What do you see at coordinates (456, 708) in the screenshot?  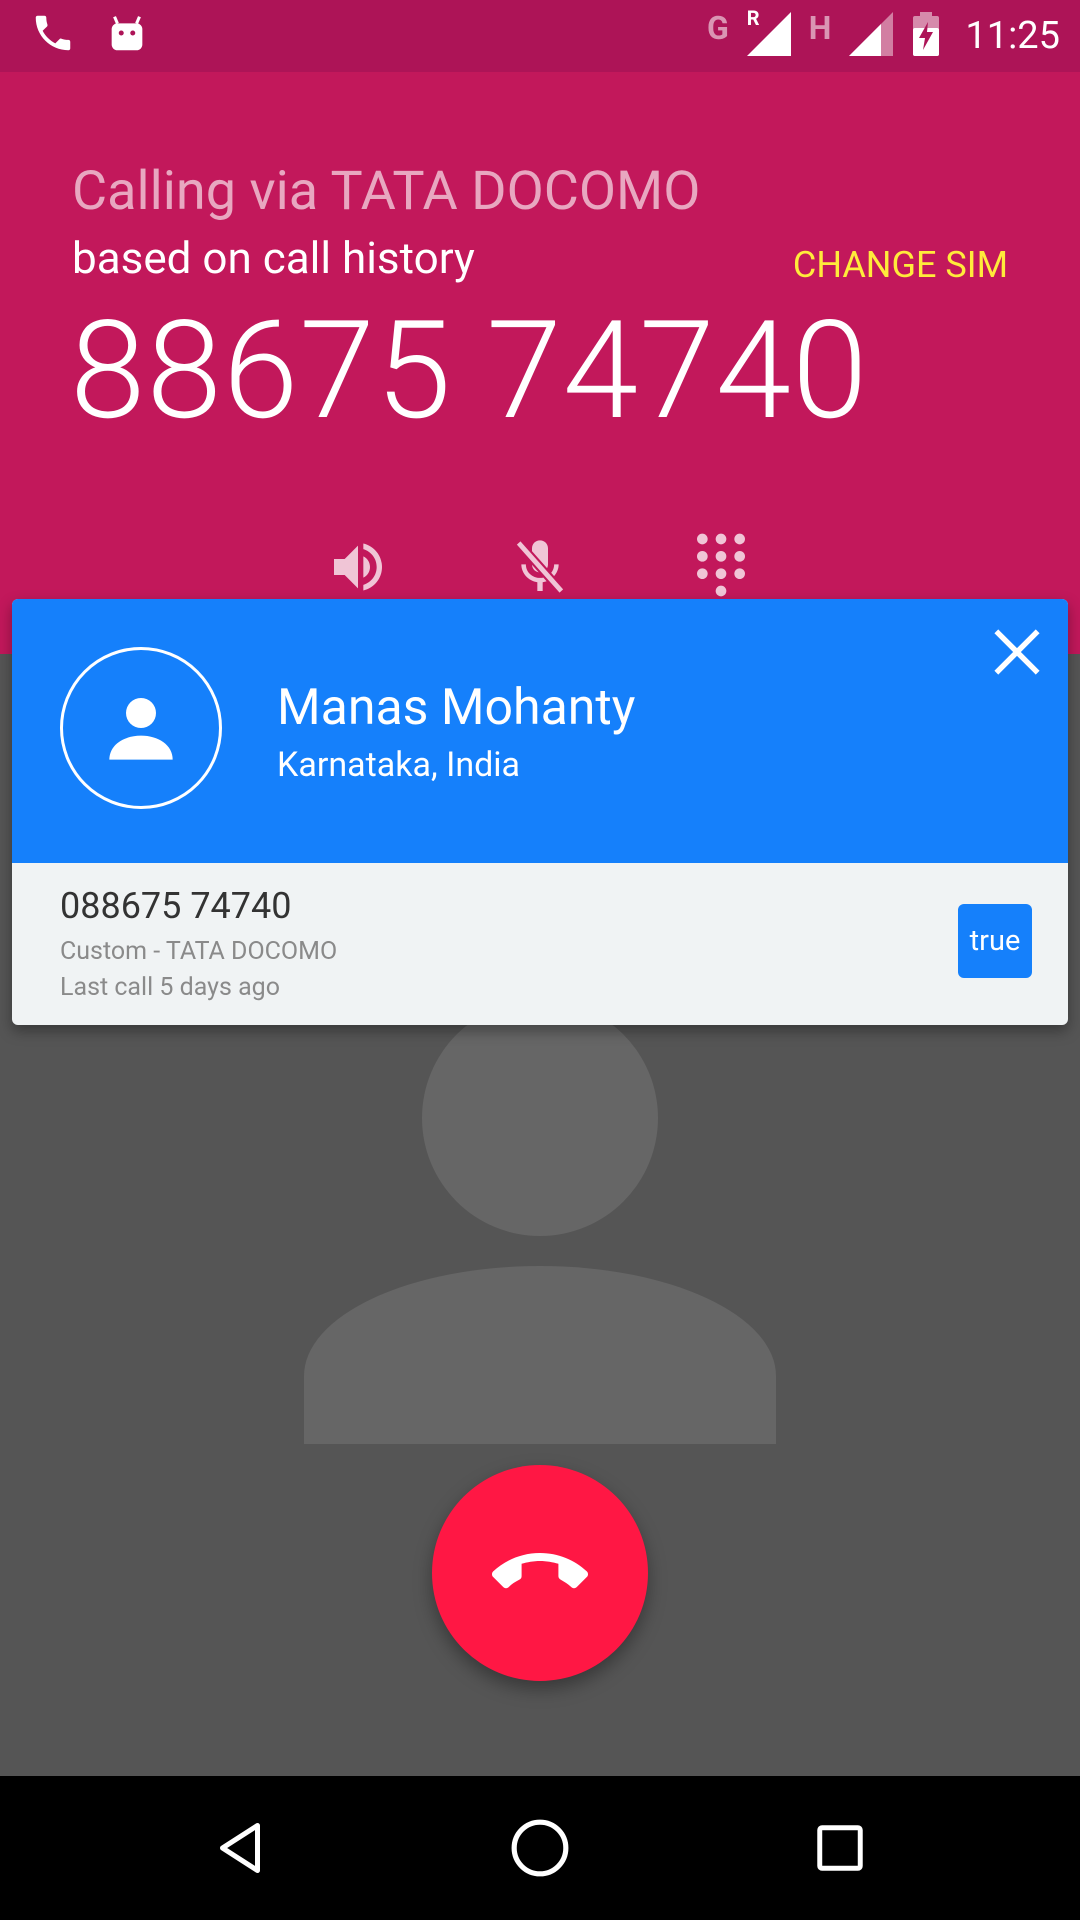 I see `caller-name: Manas Mohanty` at bounding box center [456, 708].